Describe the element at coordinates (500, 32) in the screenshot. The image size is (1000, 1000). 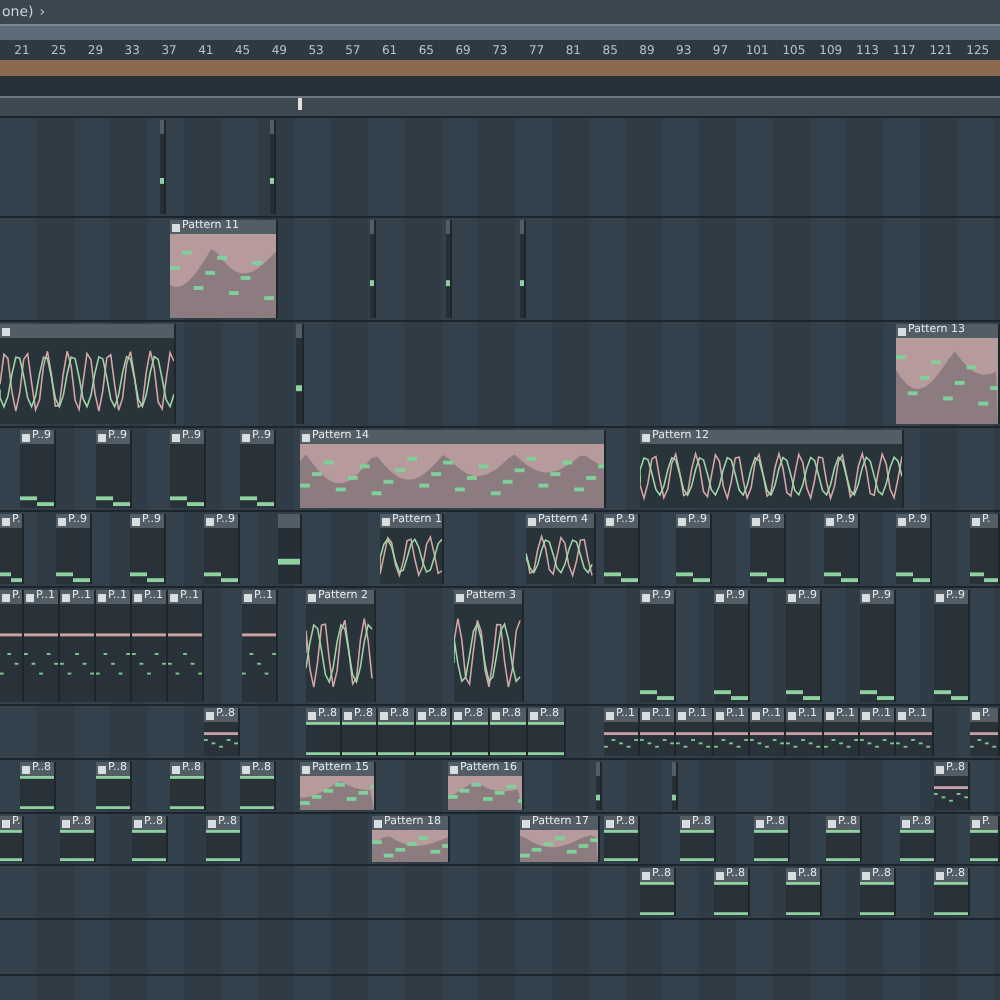
I see `overview-scrollbar` at that location.